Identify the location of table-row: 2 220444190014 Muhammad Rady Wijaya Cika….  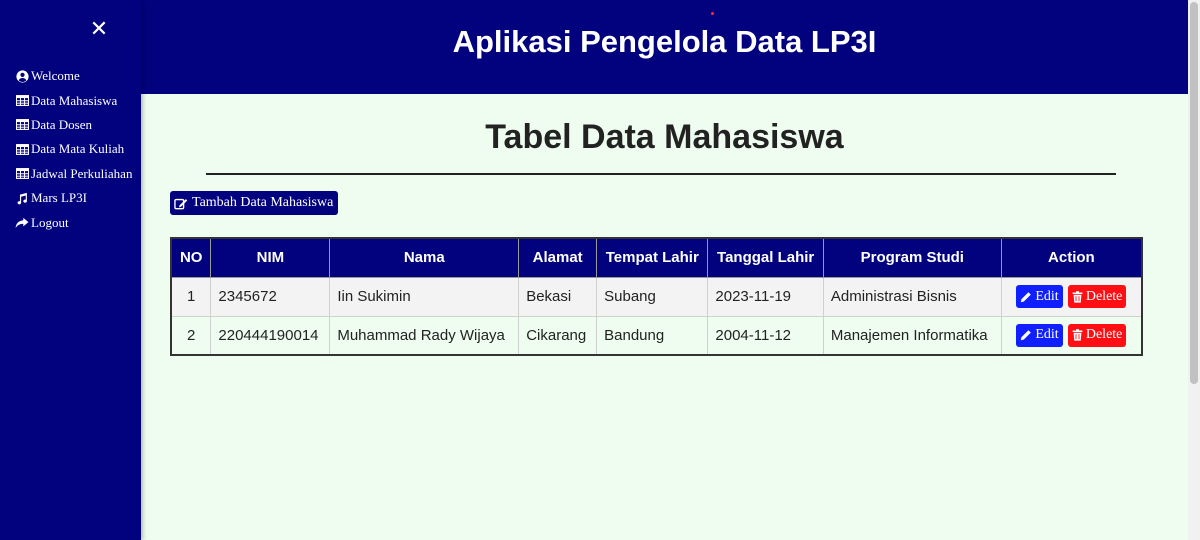
(656, 335).